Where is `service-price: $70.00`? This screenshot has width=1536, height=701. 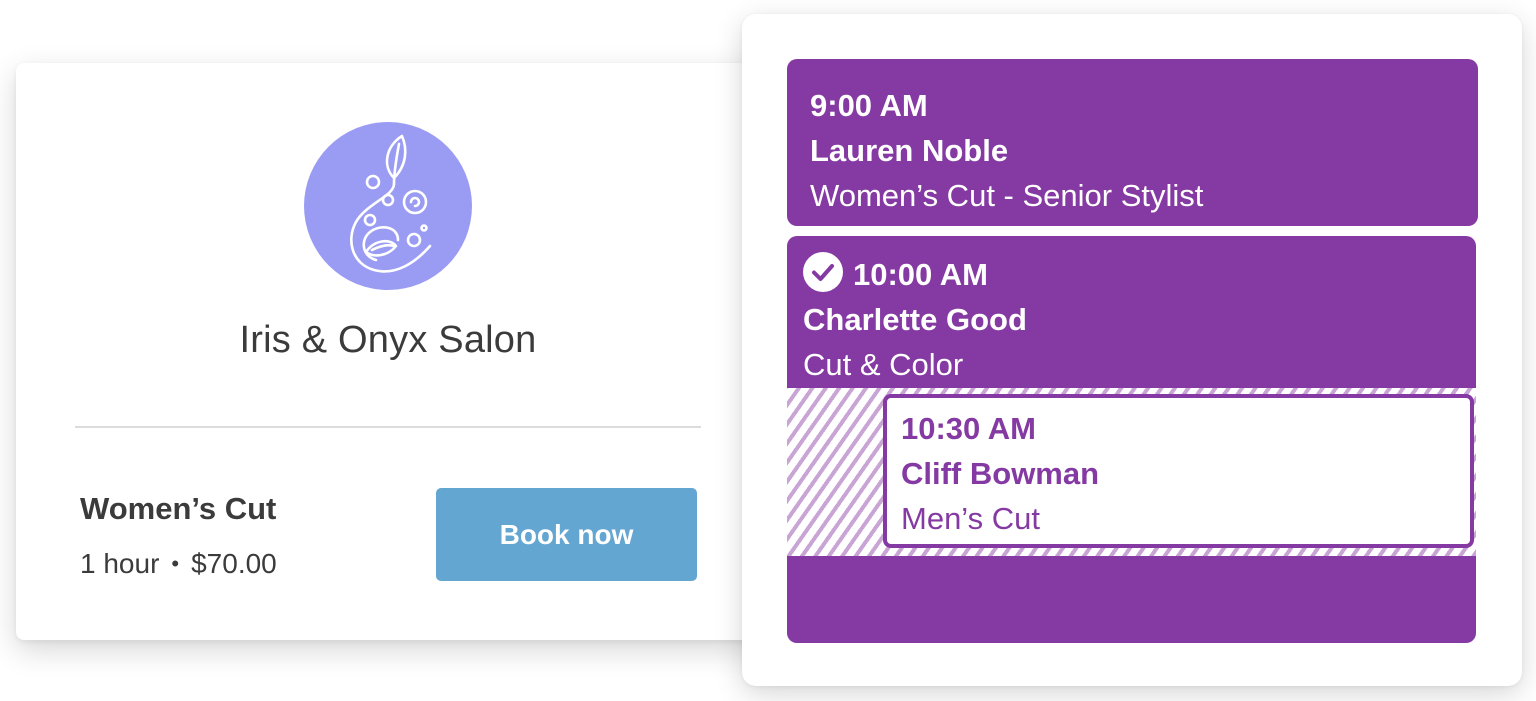
service-price: $70.00 is located at coordinates (234, 563).